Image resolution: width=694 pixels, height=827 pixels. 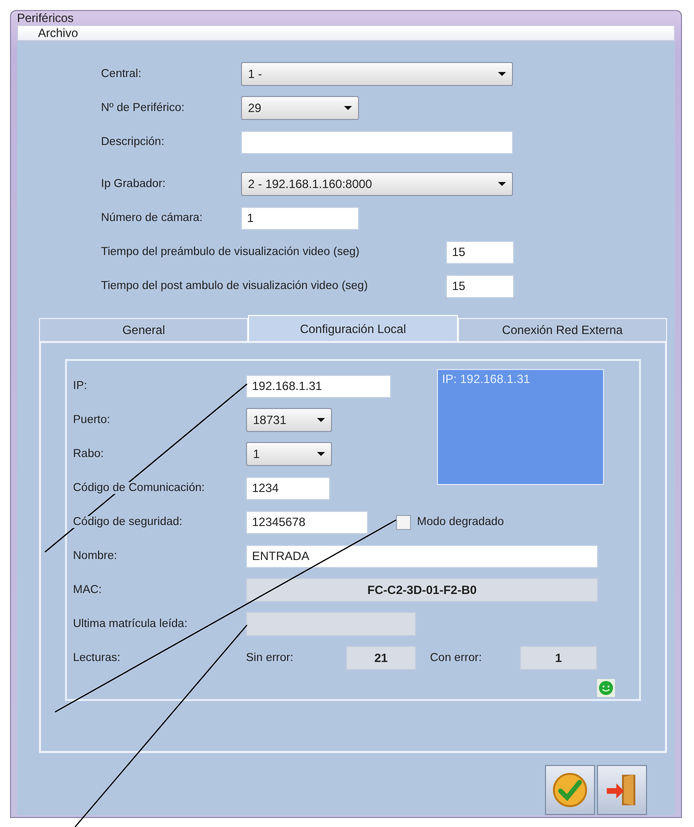 What do you see at coordinates (91, 420) in the screenshot?
I see `field-label: Puerto:` at bounding box center [91, 420].